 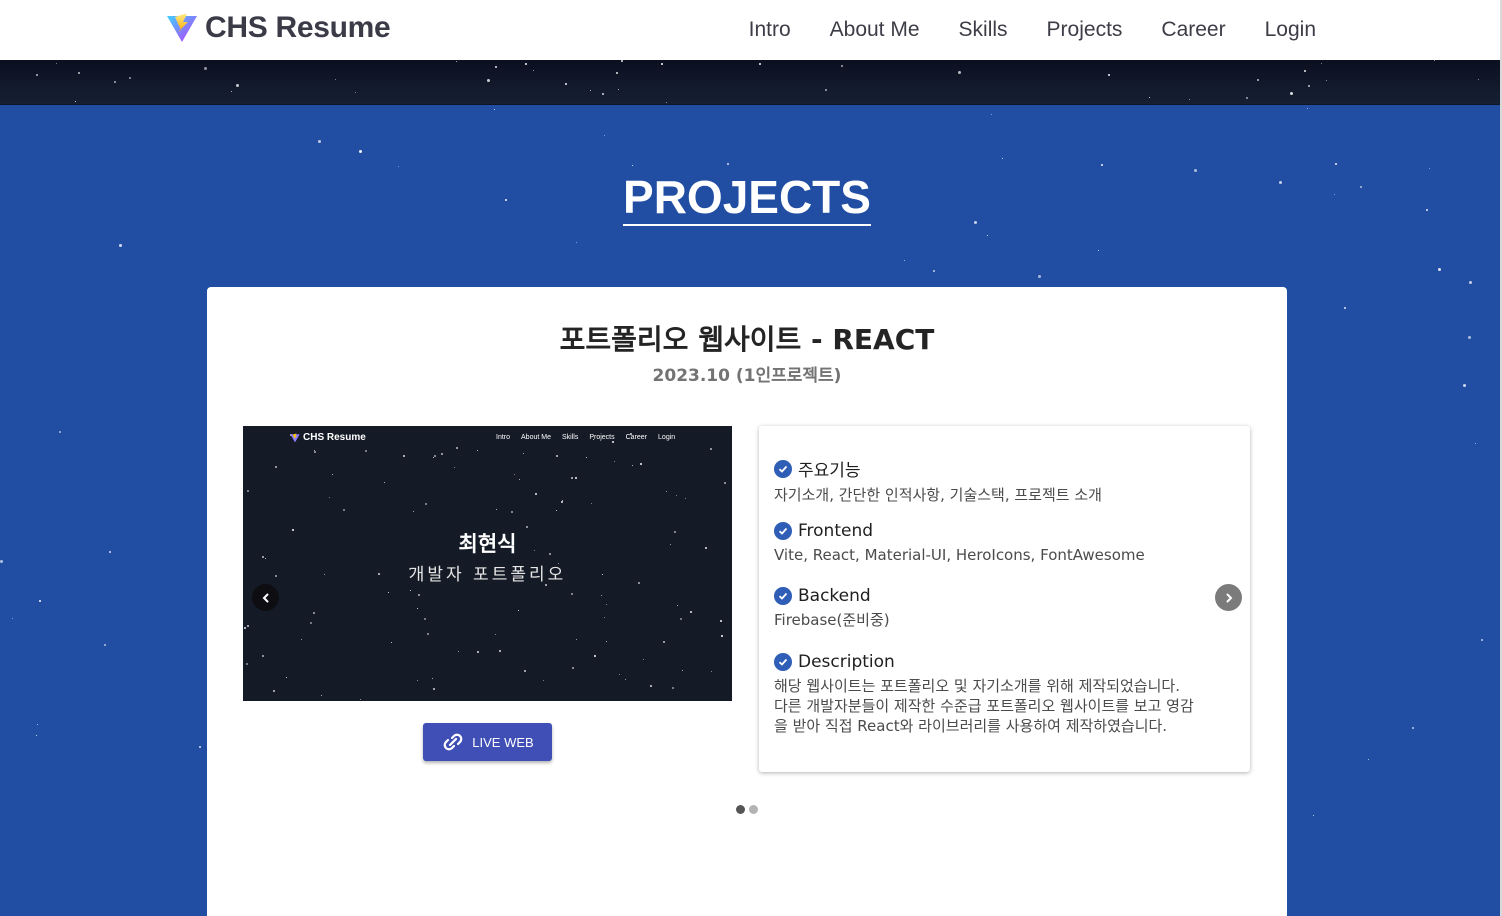 What do you see at coordinates (1009, 480) in the screenshot?
I see `detail-main-features: 주요기능 자기소개, 간단한 인적사항, 기술스택, 프로젝트 소개` at bounding box center [1009, 480].